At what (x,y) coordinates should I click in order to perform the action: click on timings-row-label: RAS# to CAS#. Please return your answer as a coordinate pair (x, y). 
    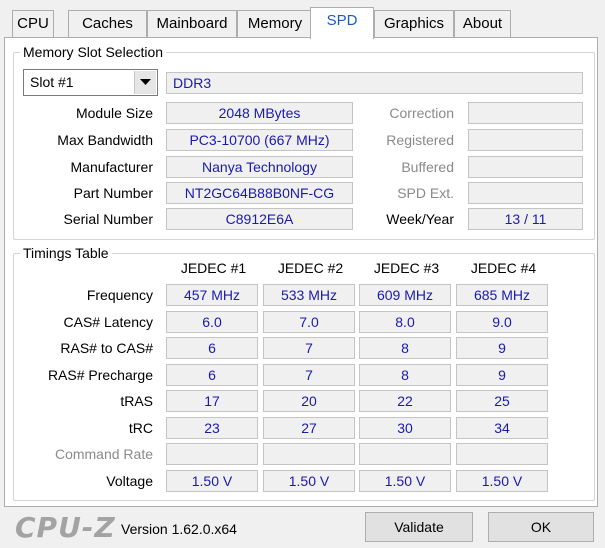
    Looking at the image, I should click on (106, 348).